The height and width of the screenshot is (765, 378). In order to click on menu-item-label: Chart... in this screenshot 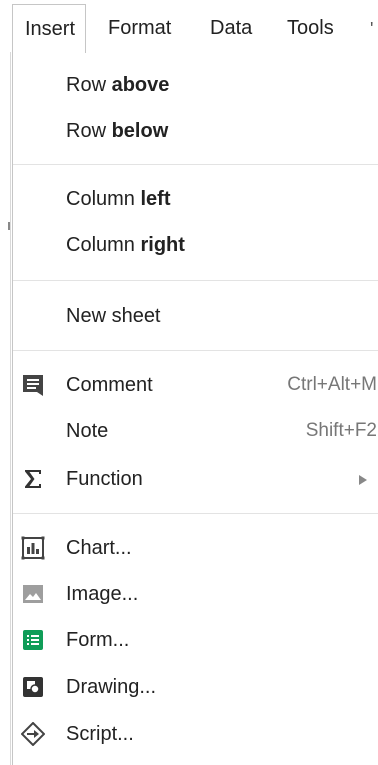, I will do `click(99, 548)`.